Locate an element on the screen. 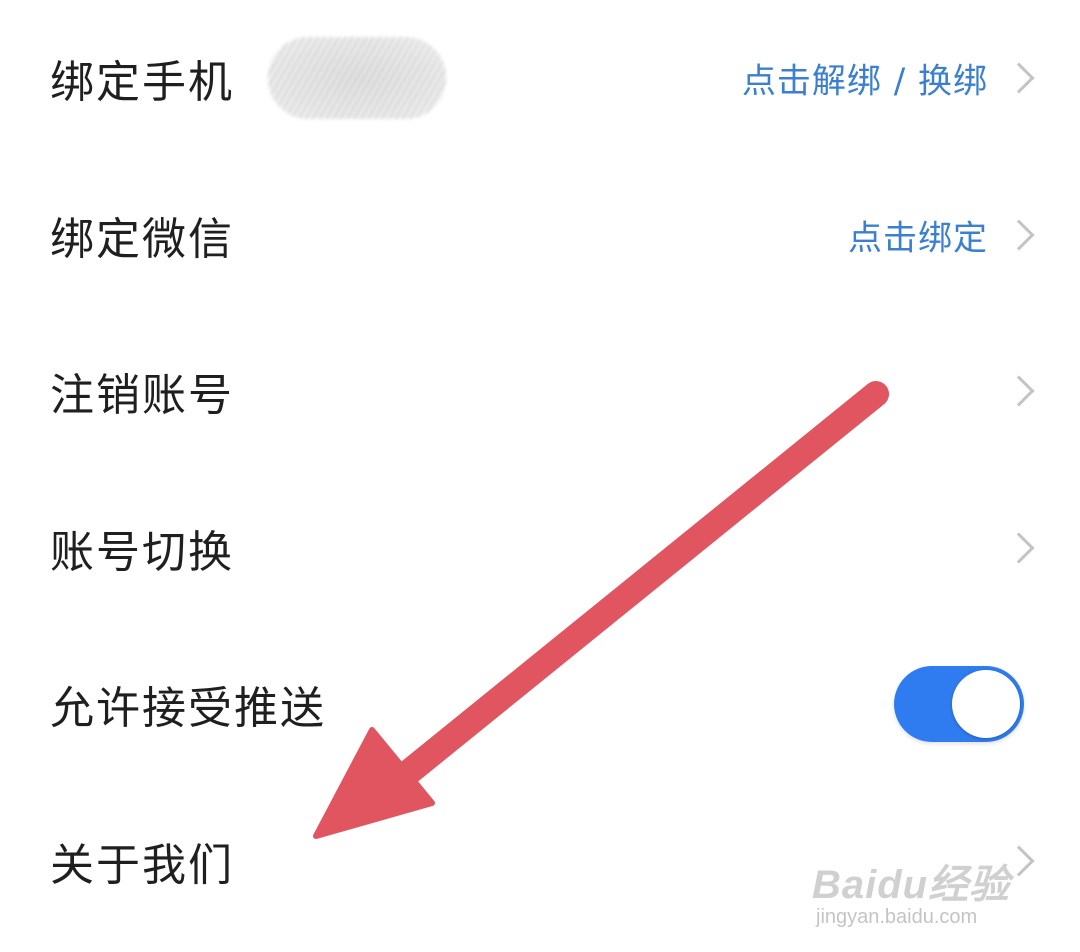 This screenshot has width=1080, height=952. switch-account-label: 账号切换 is located at coordinates (142, 552).